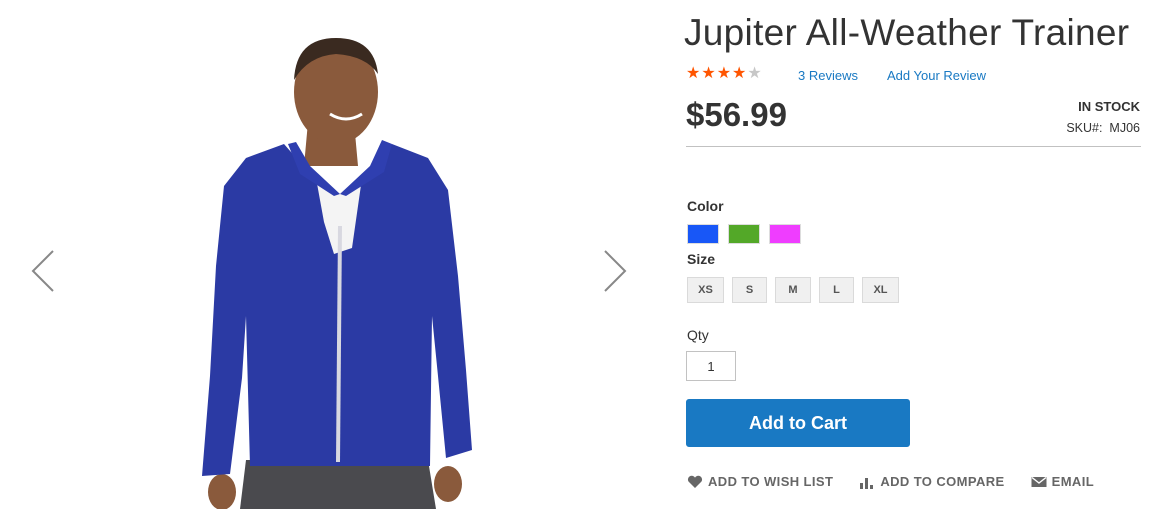 This screenshot has width=1170, height=509. What do you see at coordinates (338, 484) in the screenshot?
I see `pants-shape` at bounding box center [338, 484].